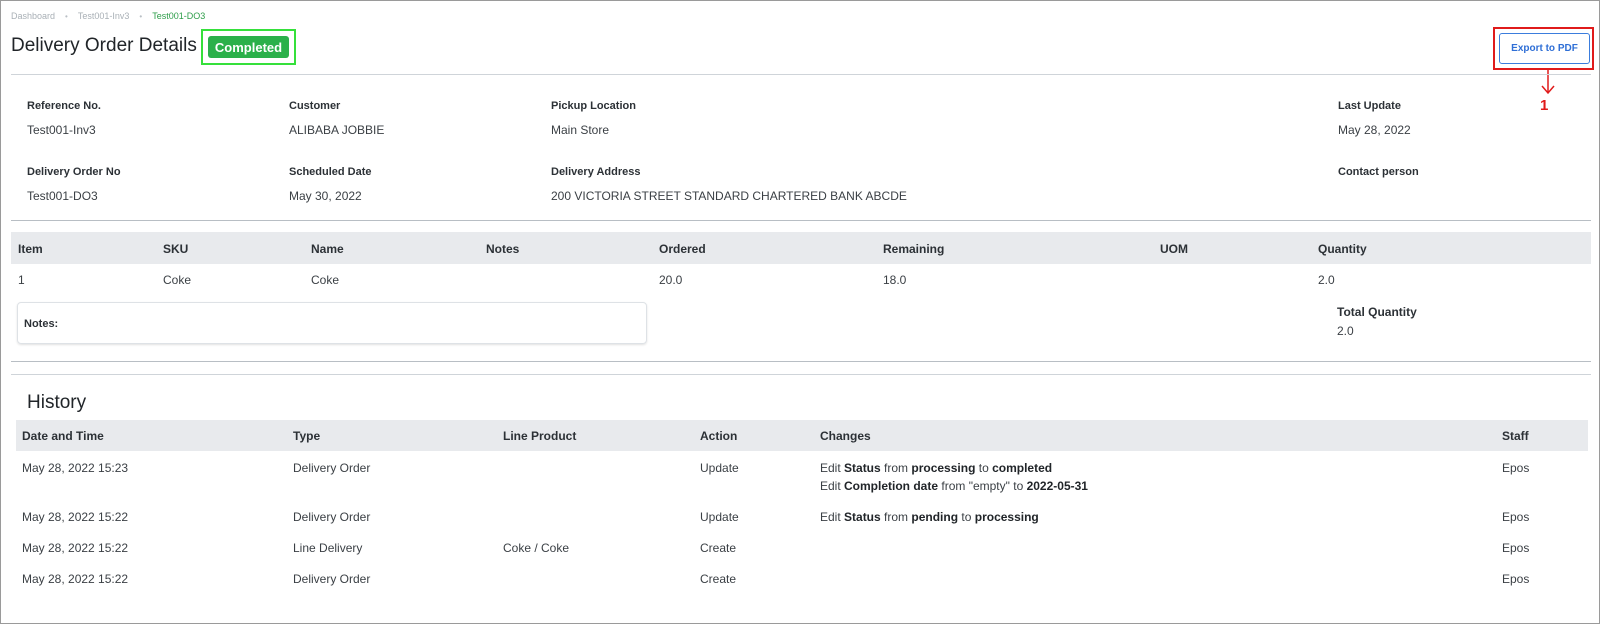 The height and width of the screenshot is (624, 1600). I want to click on pickup-location-value: Main Store, so click(580, 130).